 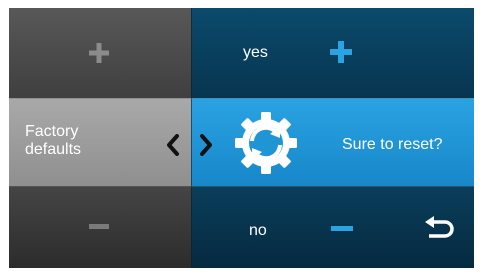 What do you see at coordinates (255, 52) in the screenshot?
I see `yes-label: yes` at bounding box center [255, 52].